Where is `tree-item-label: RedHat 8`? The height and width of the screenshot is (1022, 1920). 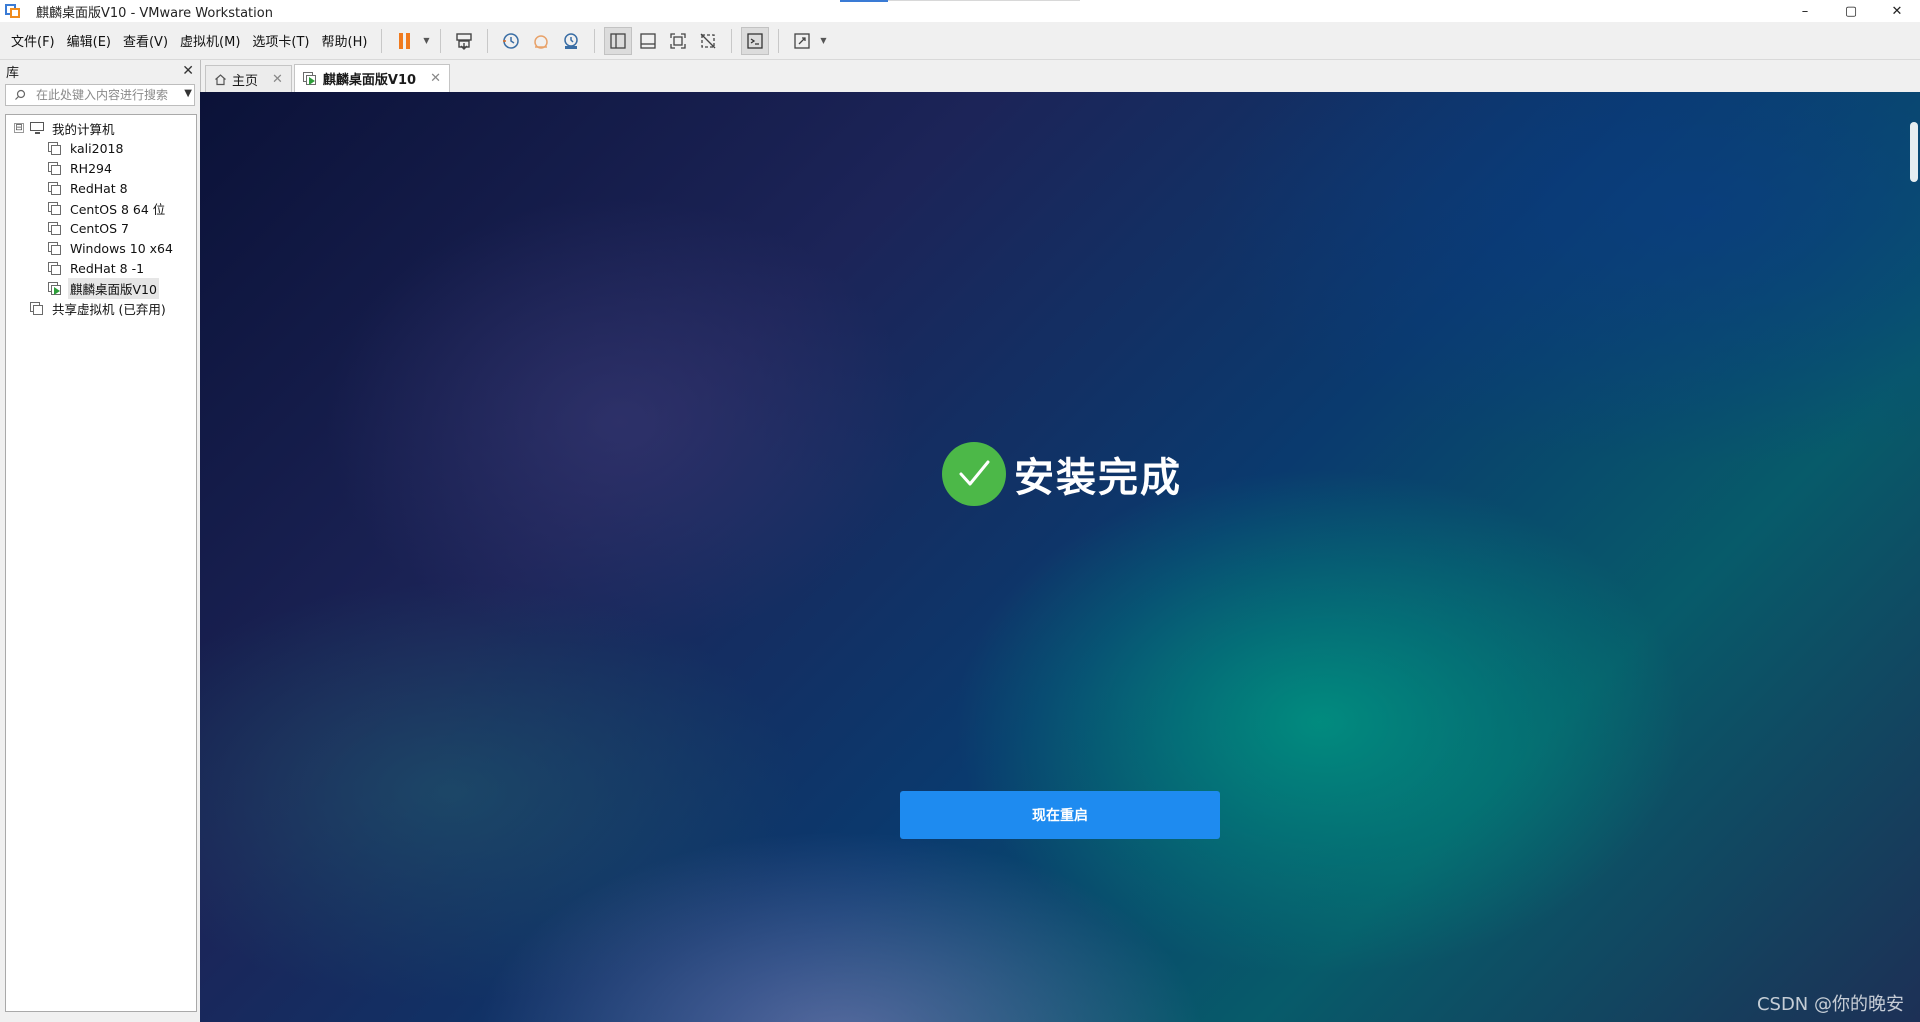 tree-item-label: RedHat 8 is located at coordinates (99, 188).